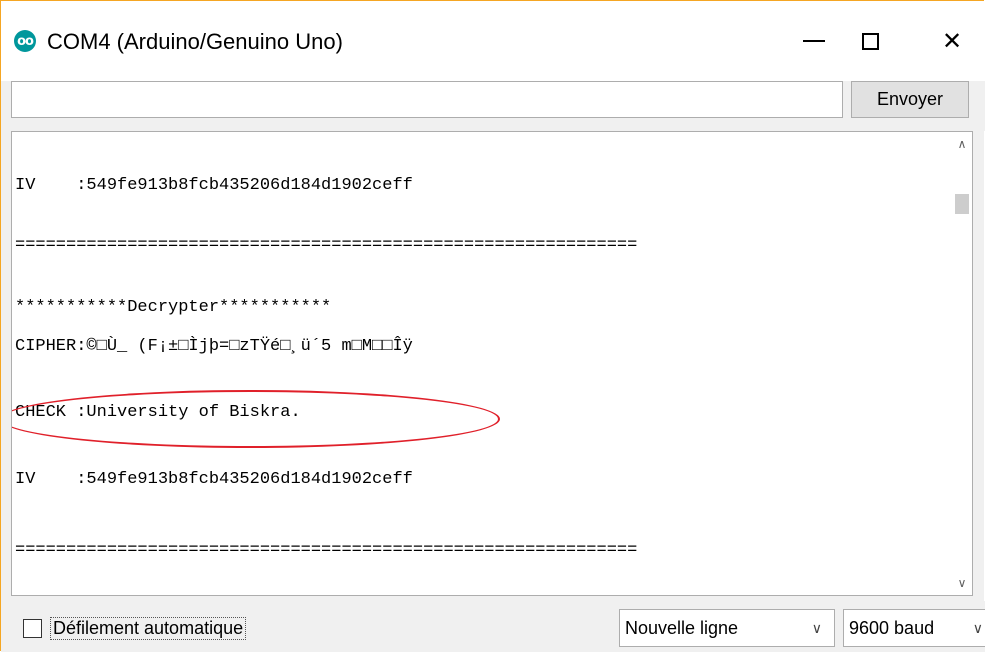  I want to click on baud-rate-select: 9600 baud ∨, so click(914, 628).